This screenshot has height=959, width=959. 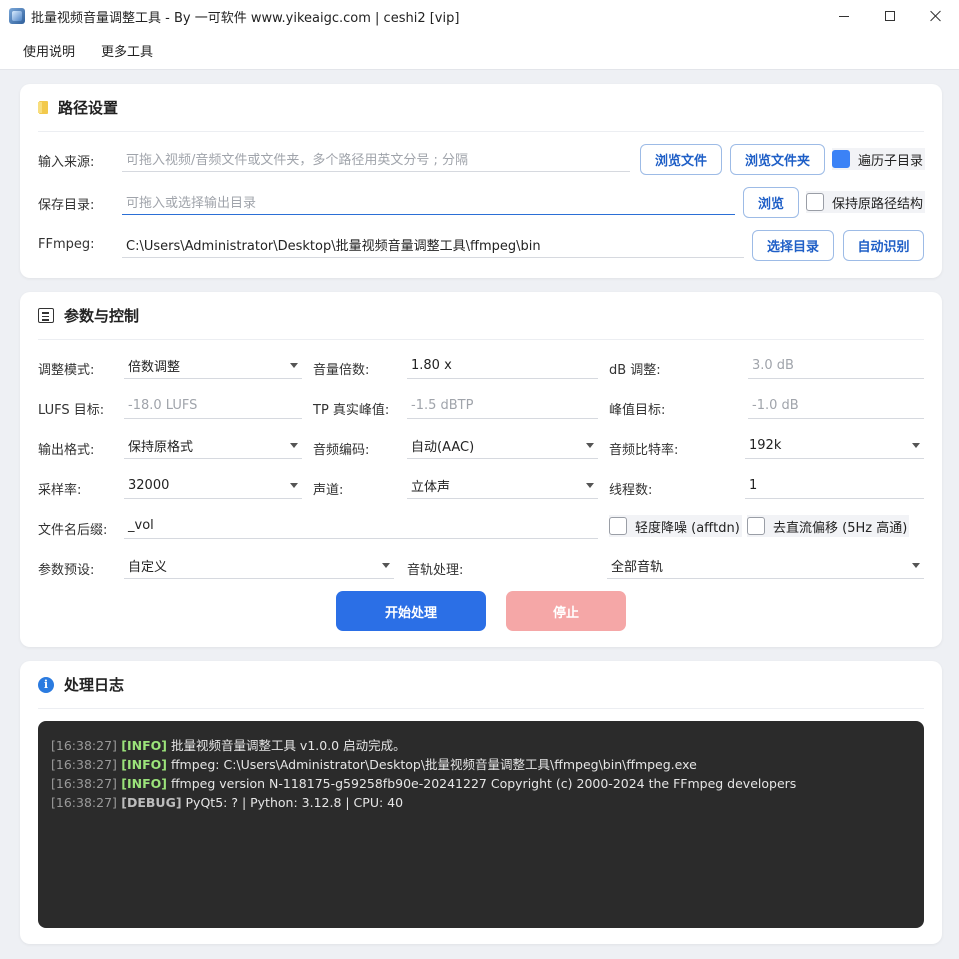 I want to click on track-label: 音轨处理:, so click(x=435, y=570).